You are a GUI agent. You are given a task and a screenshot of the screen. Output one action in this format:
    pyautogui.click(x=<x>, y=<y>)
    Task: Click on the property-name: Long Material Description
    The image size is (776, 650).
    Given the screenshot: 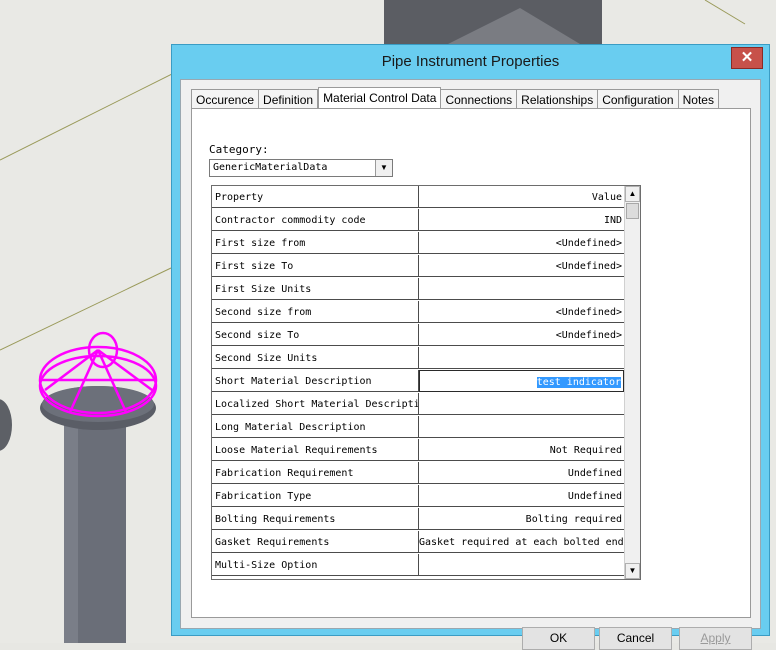 What is the action you would take?
    pyautogui.click(x=315, y=427)
    